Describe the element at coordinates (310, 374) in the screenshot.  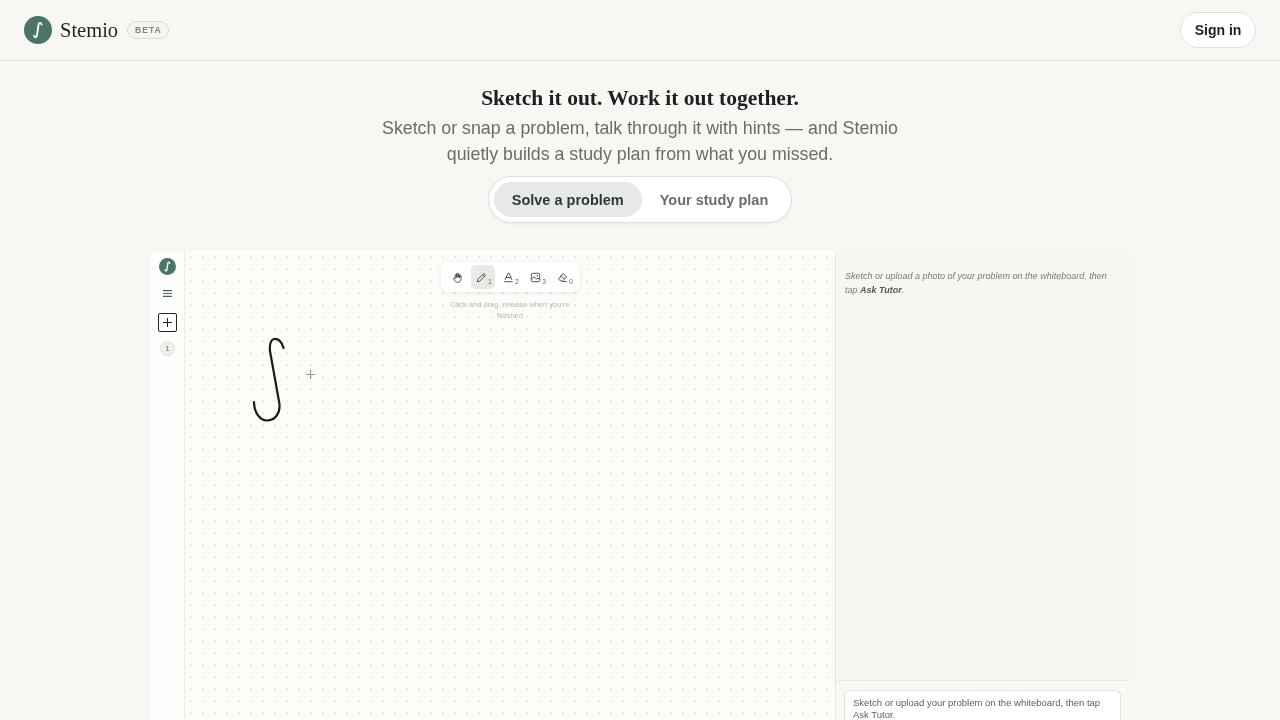
I see `crosshair-cursor-icon` at that location.